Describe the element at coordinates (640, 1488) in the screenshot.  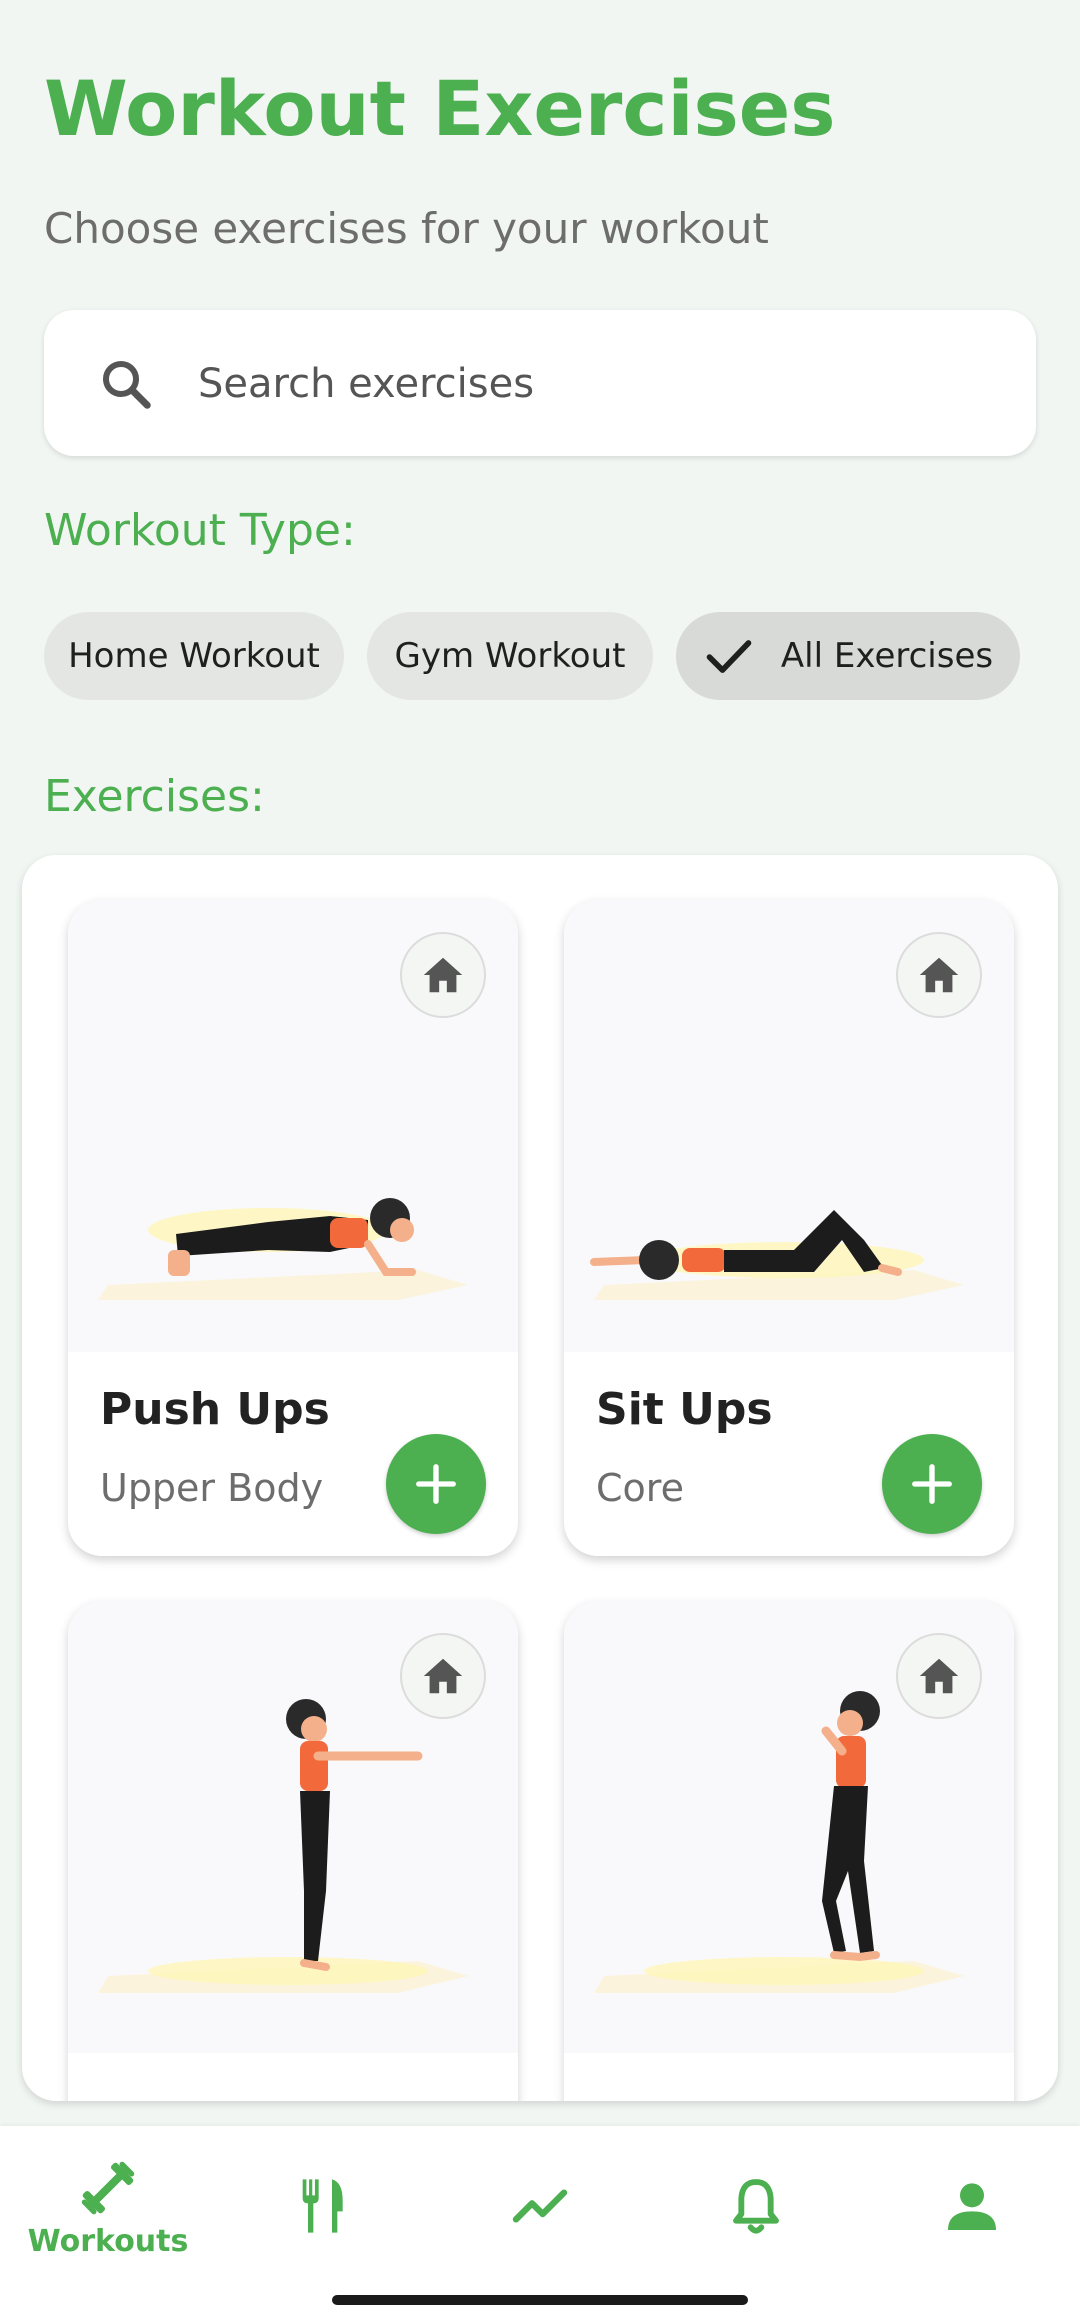
I see `exercise-category: Core` at that location.